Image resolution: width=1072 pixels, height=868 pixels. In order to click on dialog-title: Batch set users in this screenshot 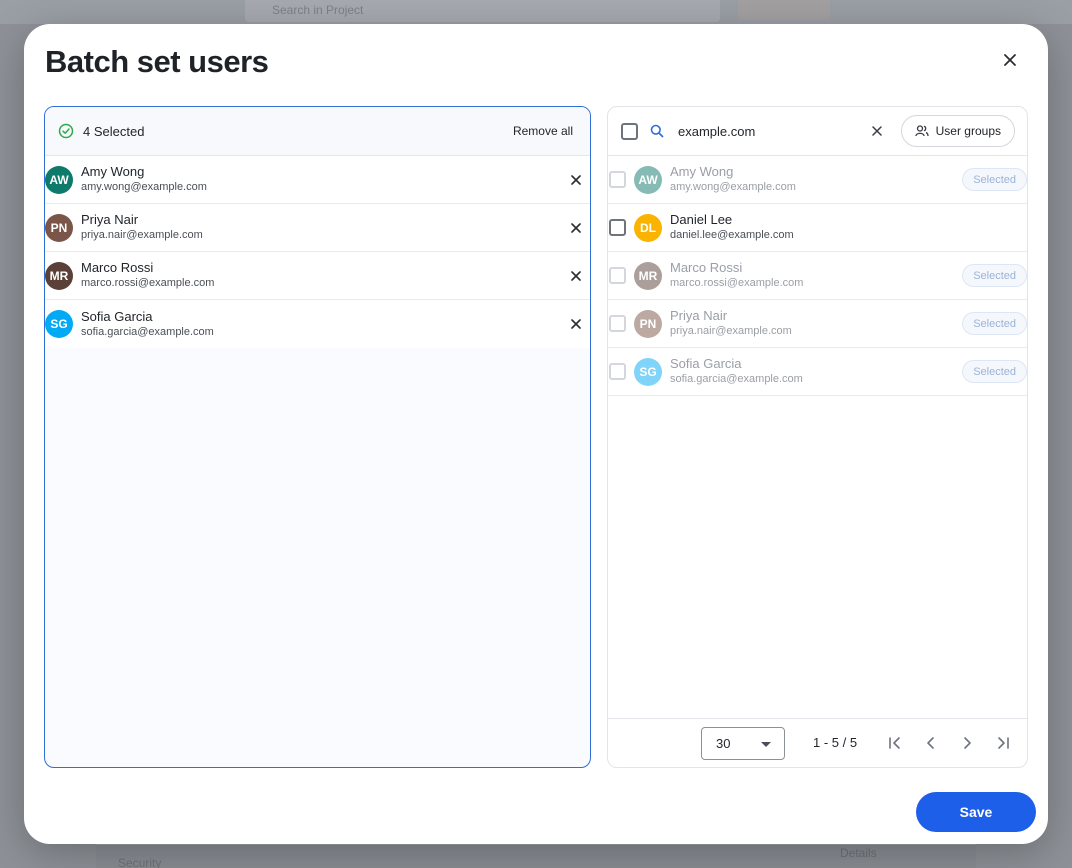, I will do `click(157, 61)`.